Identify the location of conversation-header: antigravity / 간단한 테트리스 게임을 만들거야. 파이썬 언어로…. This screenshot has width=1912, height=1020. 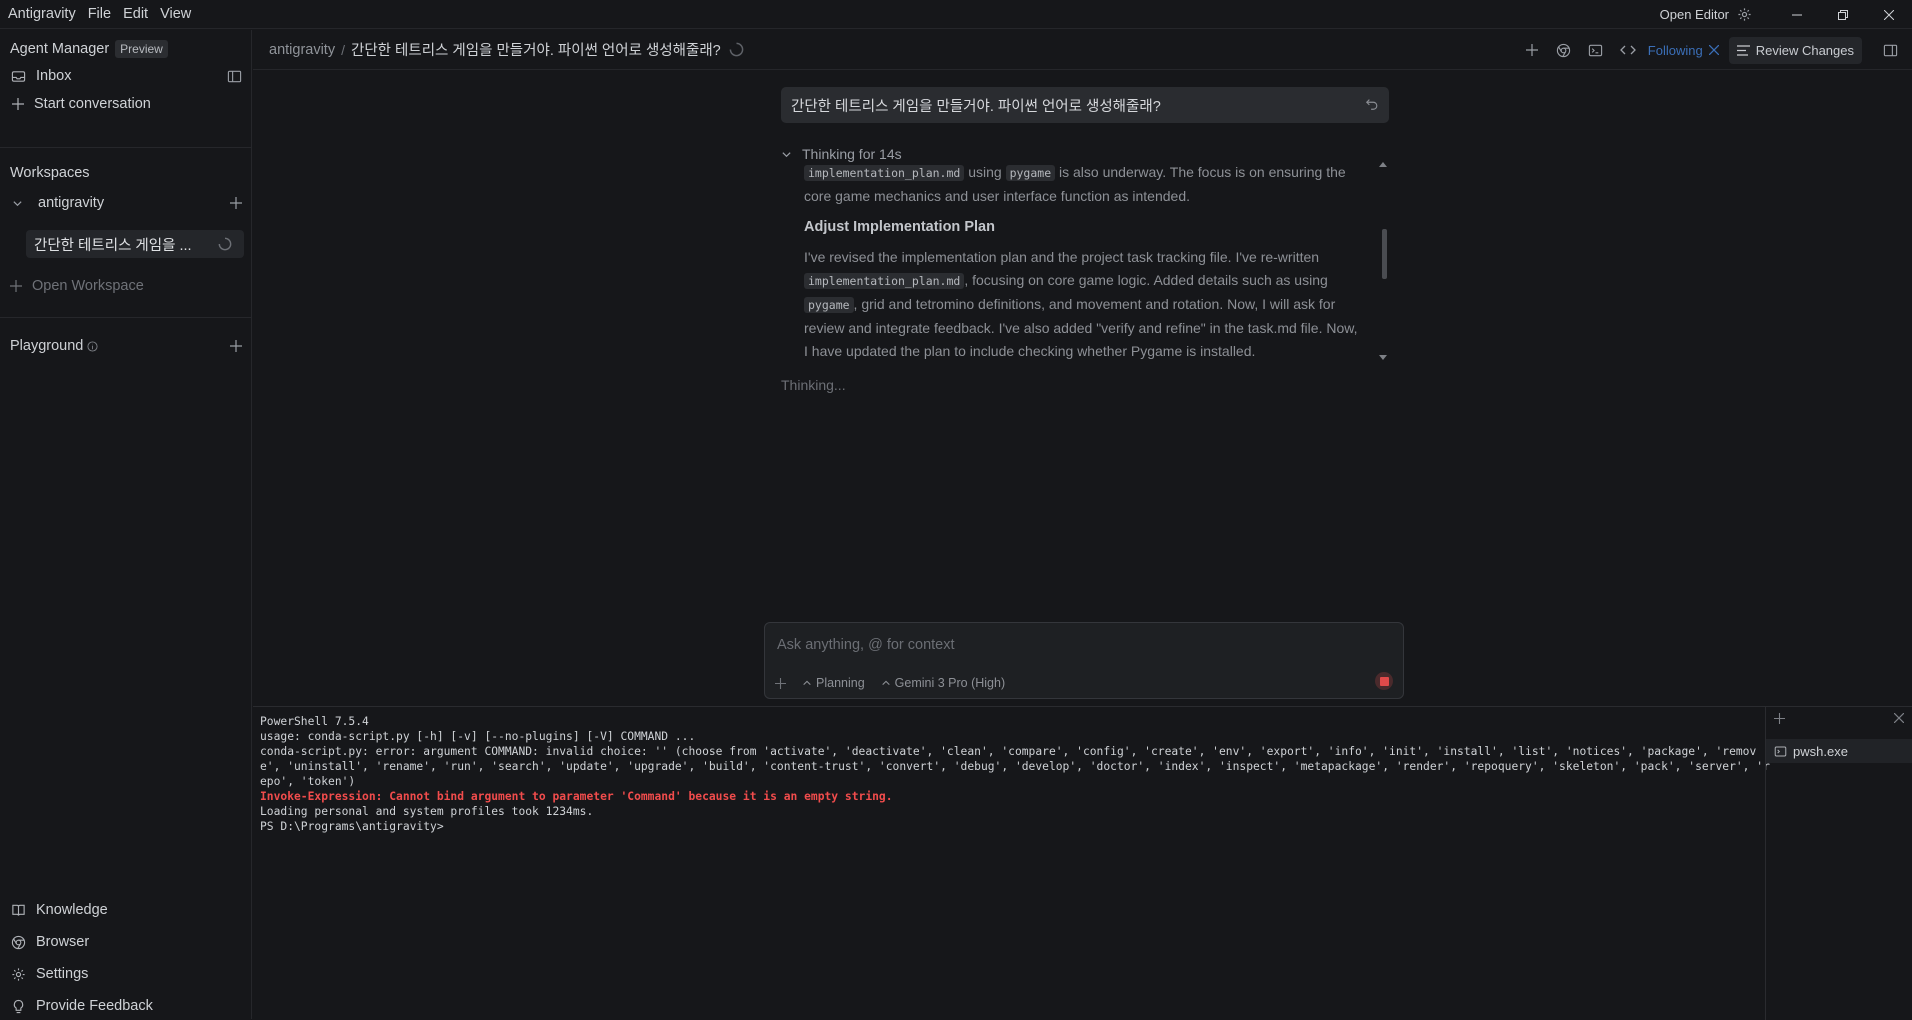
(1082, 50).